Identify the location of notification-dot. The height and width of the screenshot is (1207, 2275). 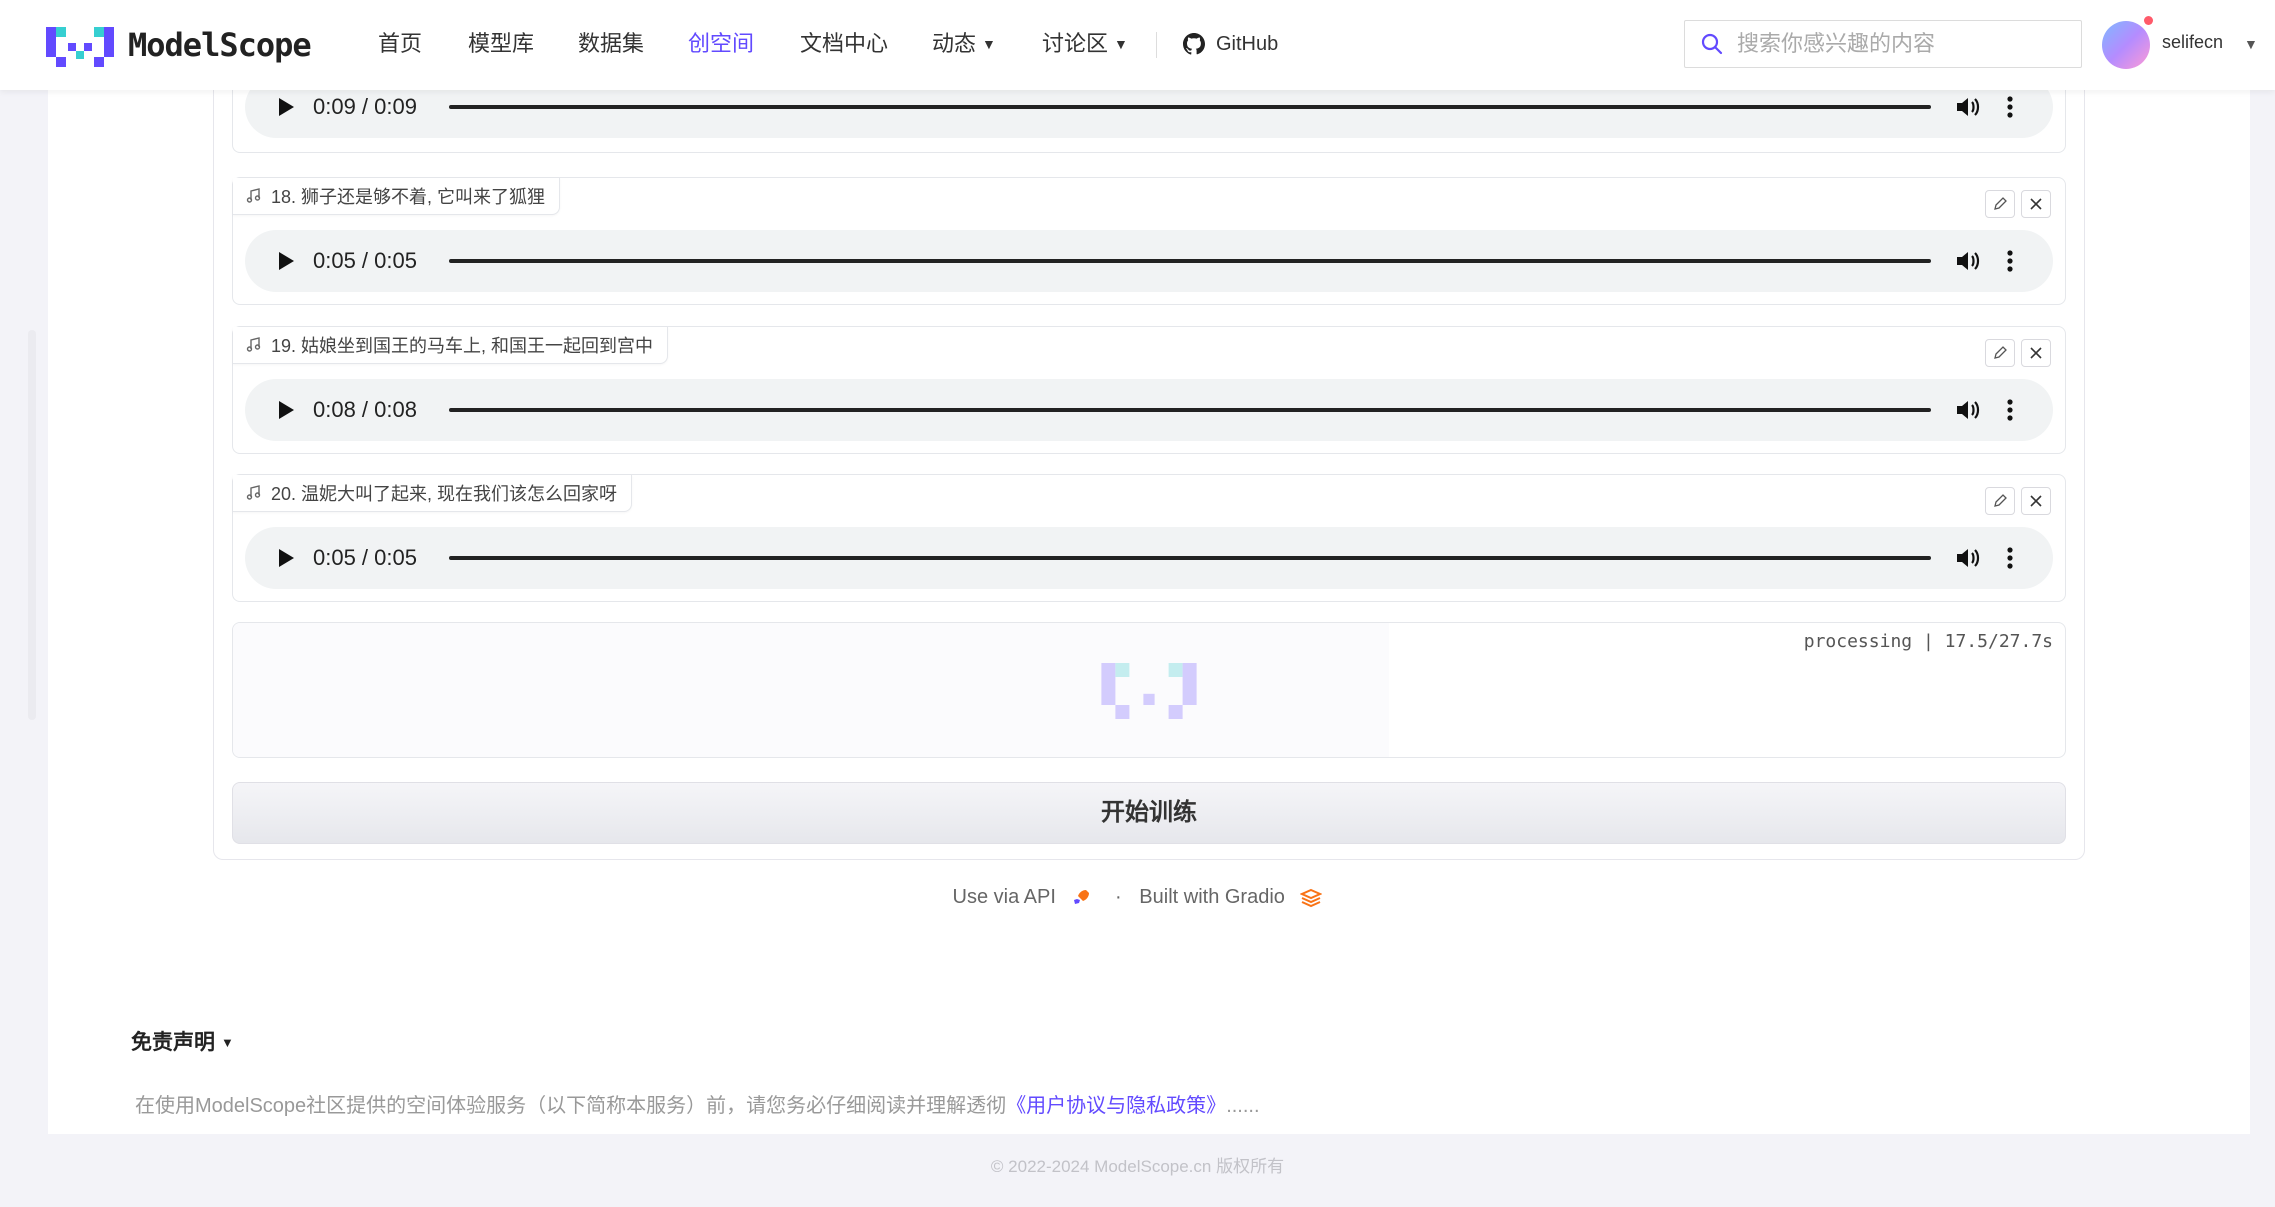
(2148, 20).